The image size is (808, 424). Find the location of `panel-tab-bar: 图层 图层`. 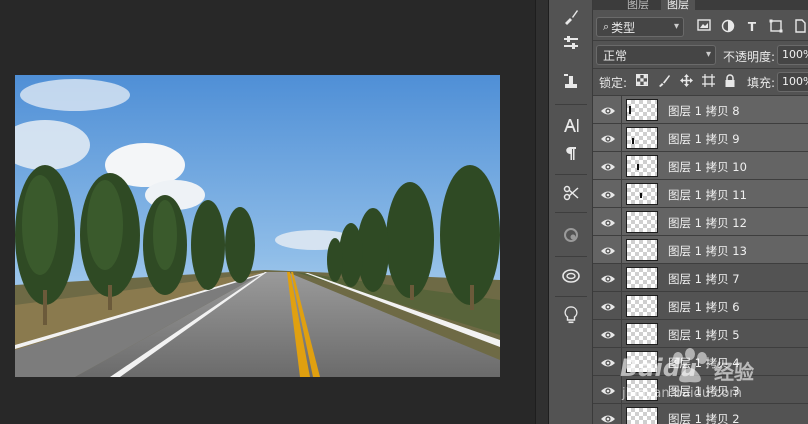

panel-tab-bar: 图层 图层 is located at coordinates (700, 5).